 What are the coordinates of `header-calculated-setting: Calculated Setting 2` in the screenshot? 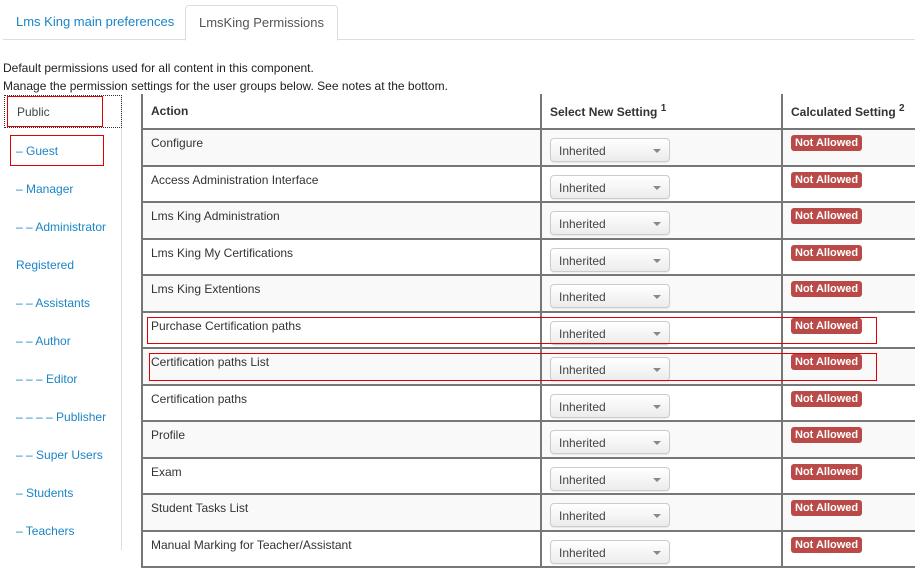 It's located at (848, 112).